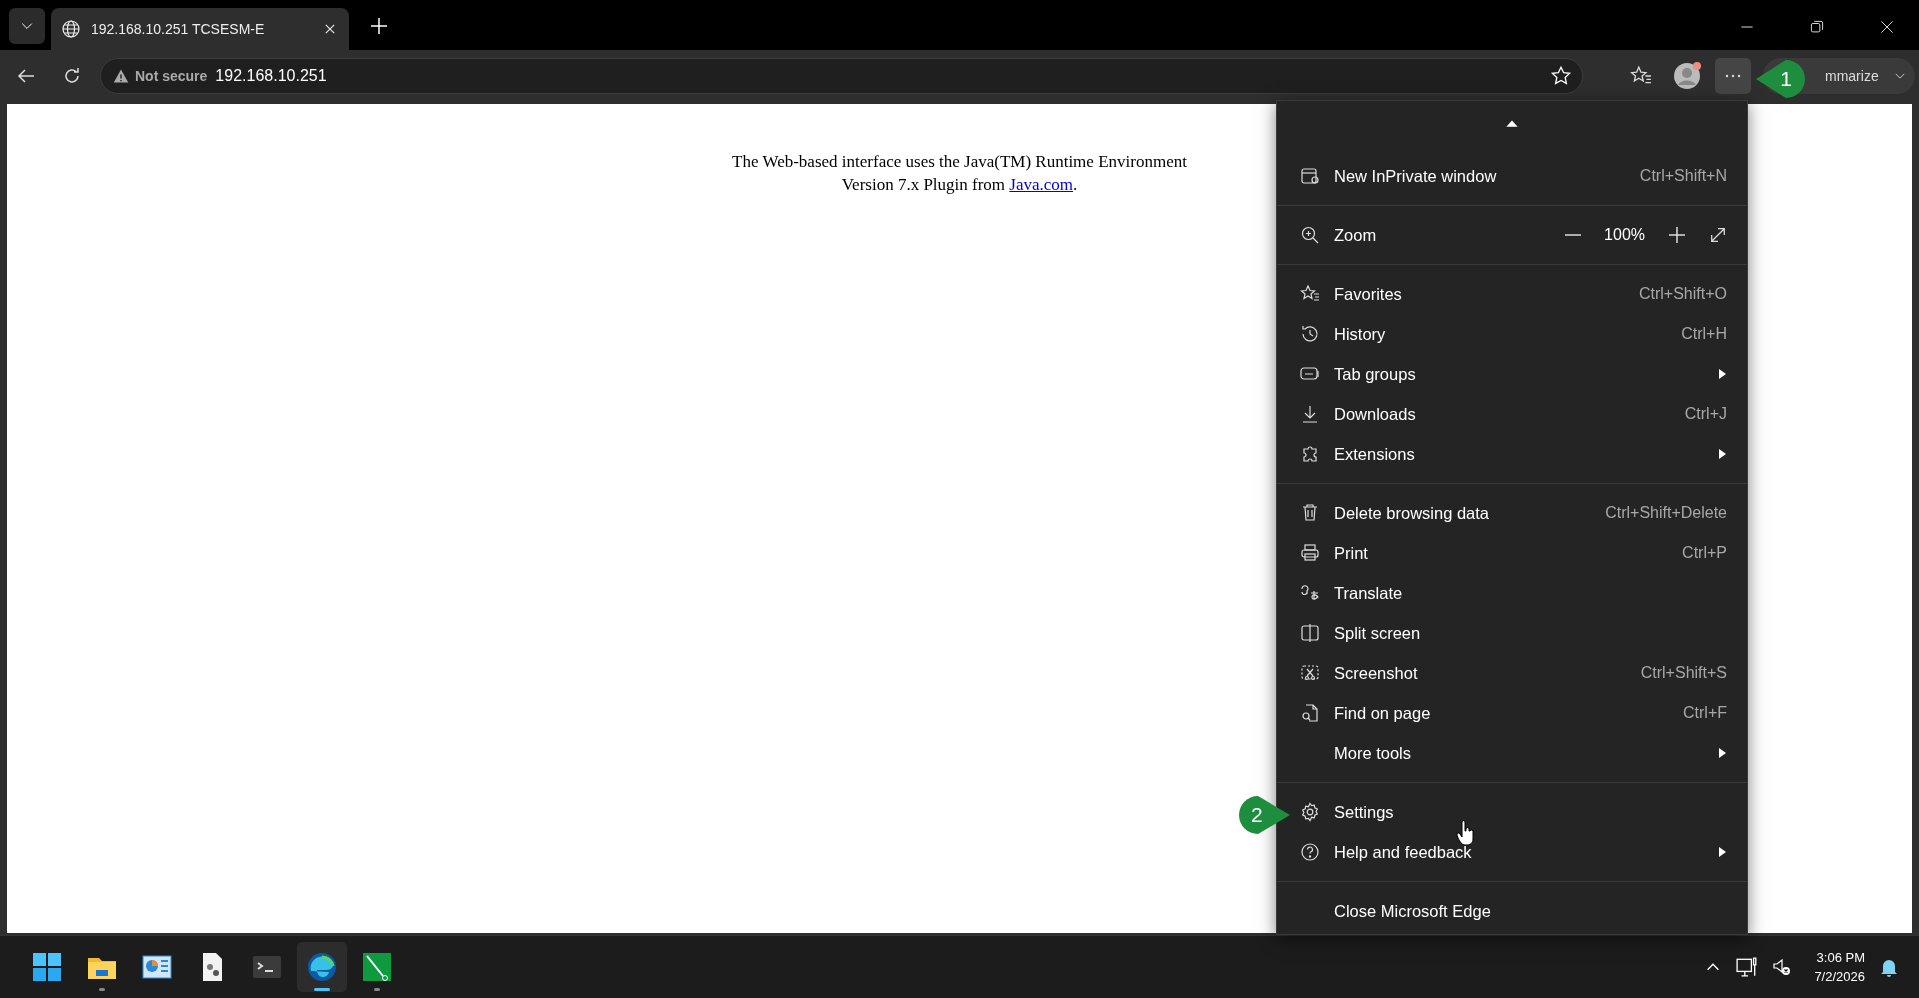 This screenshot has width=1919, height=998. What do you see at coordinates (1704, 334) in the screenshot?
I see `shortcut-text: Ctrl+H` at bounding box center [1704, 334].